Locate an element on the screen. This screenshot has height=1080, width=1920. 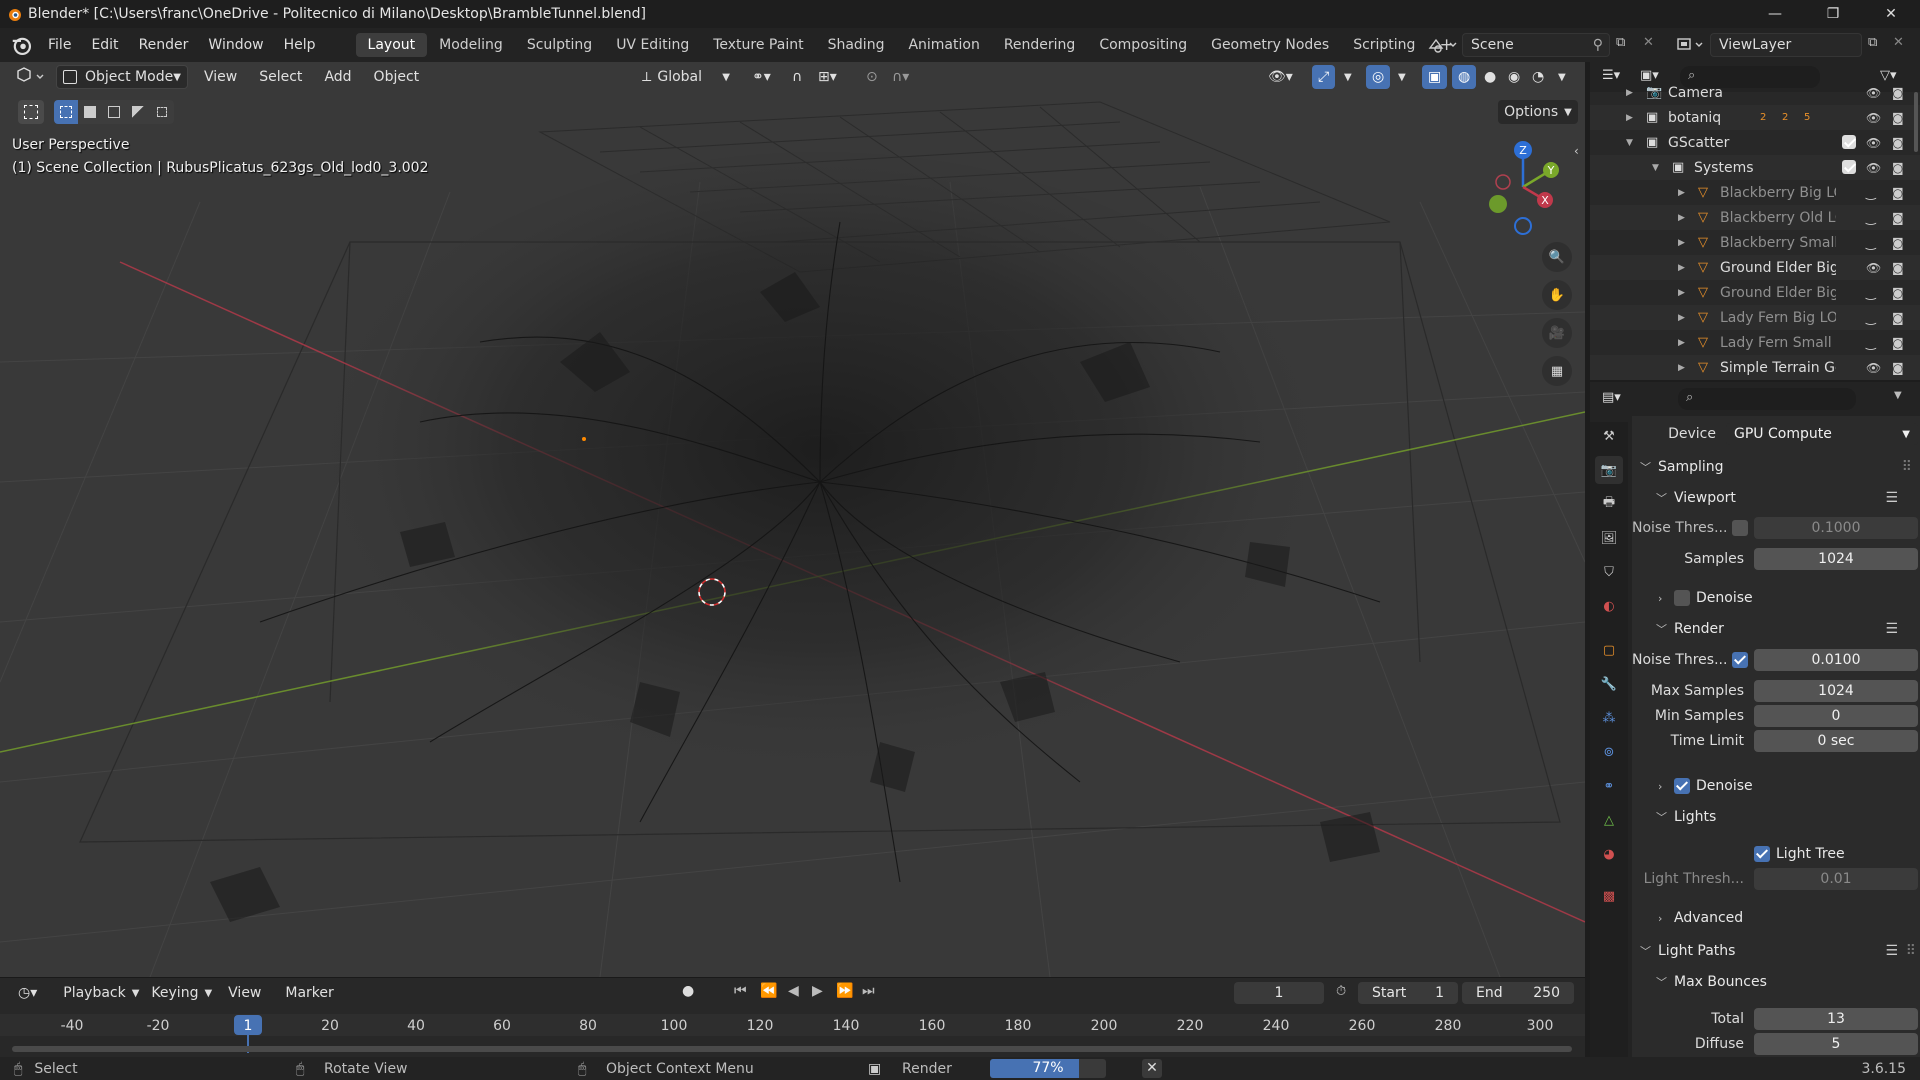
pivot-point-icon: ⚭▾ is located at coordinates (761, 77).